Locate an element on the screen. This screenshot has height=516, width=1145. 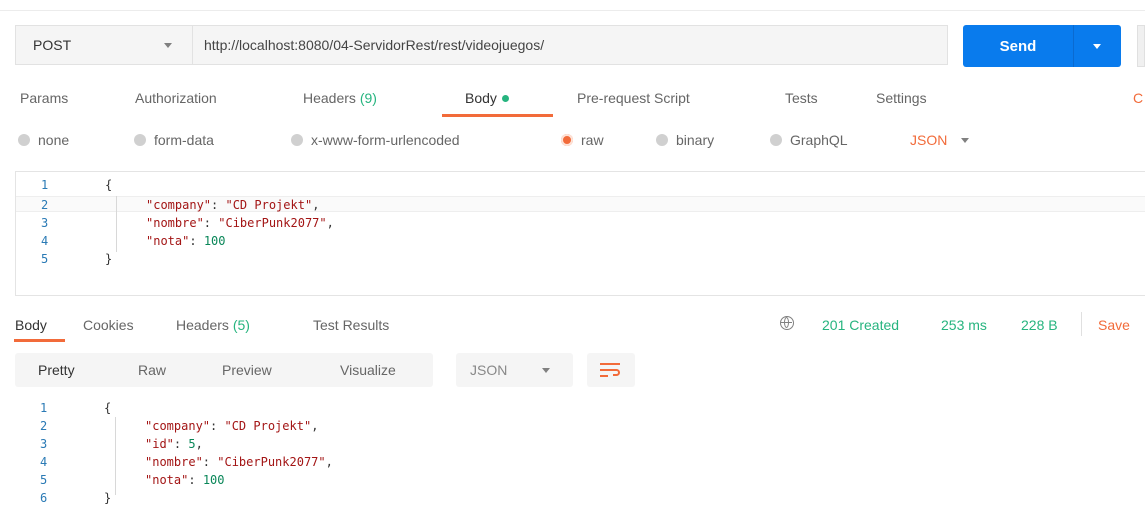
body-indicator-dot is located at coordinates (505, 98).